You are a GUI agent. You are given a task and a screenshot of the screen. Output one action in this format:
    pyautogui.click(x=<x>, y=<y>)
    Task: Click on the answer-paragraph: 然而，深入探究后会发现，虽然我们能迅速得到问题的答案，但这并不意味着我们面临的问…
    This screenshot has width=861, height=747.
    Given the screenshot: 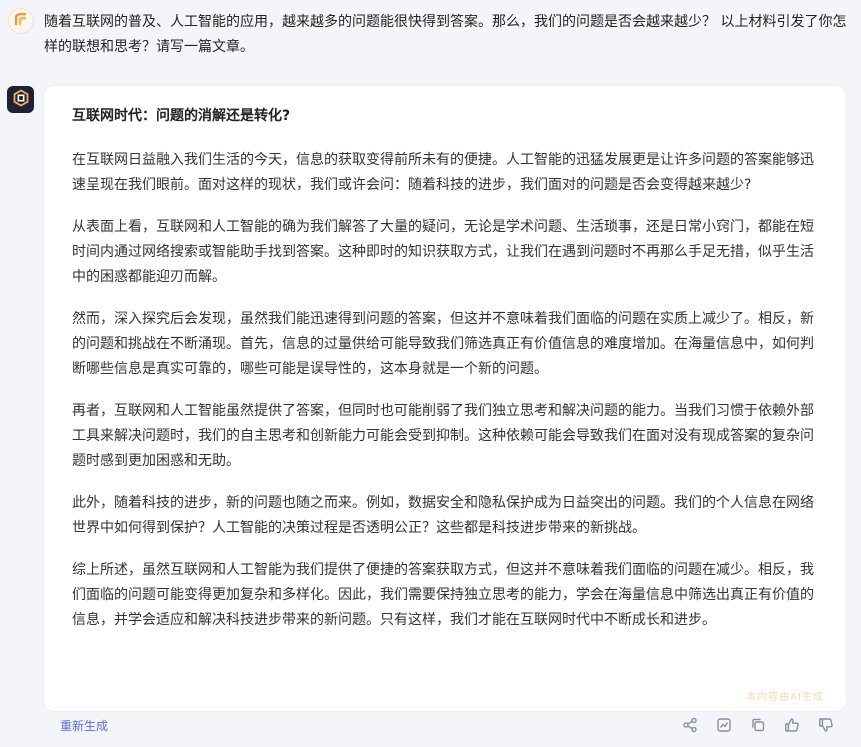 What is the action you would take?
    pyautogui.click(x=443, y=344)
    